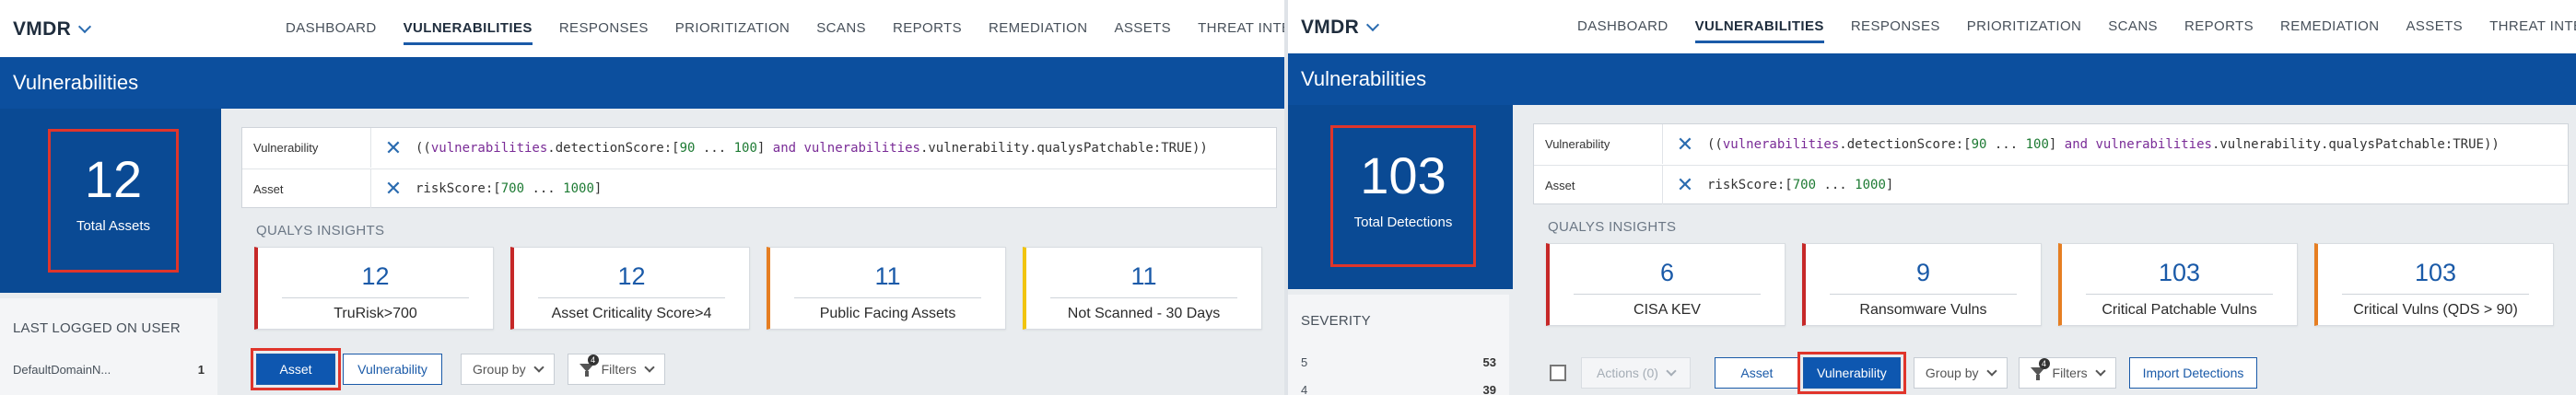 The image size is (2576, 395). I want to click on insight-card-critical-patchable: 103 Critical Patchable Vulns, so click(2178, 284).